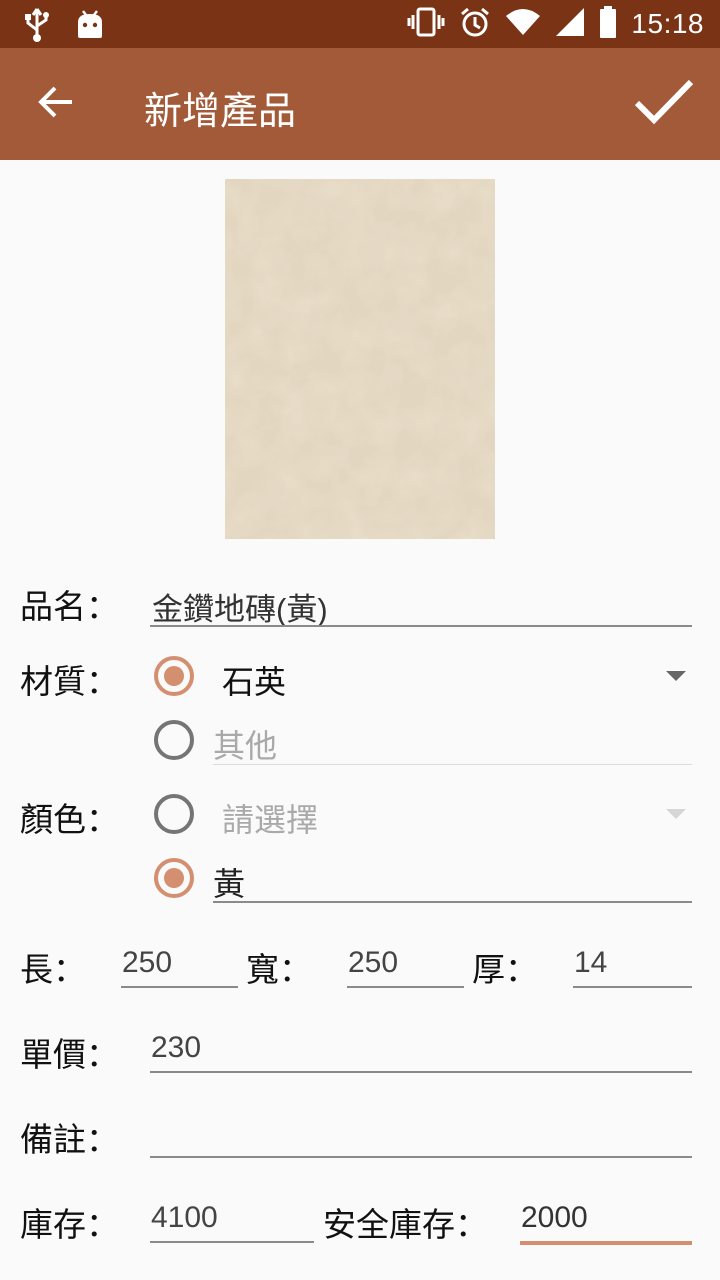  Describe the element at coordinates (421, 1134) in the screenshot. I see `note-input` at that location.